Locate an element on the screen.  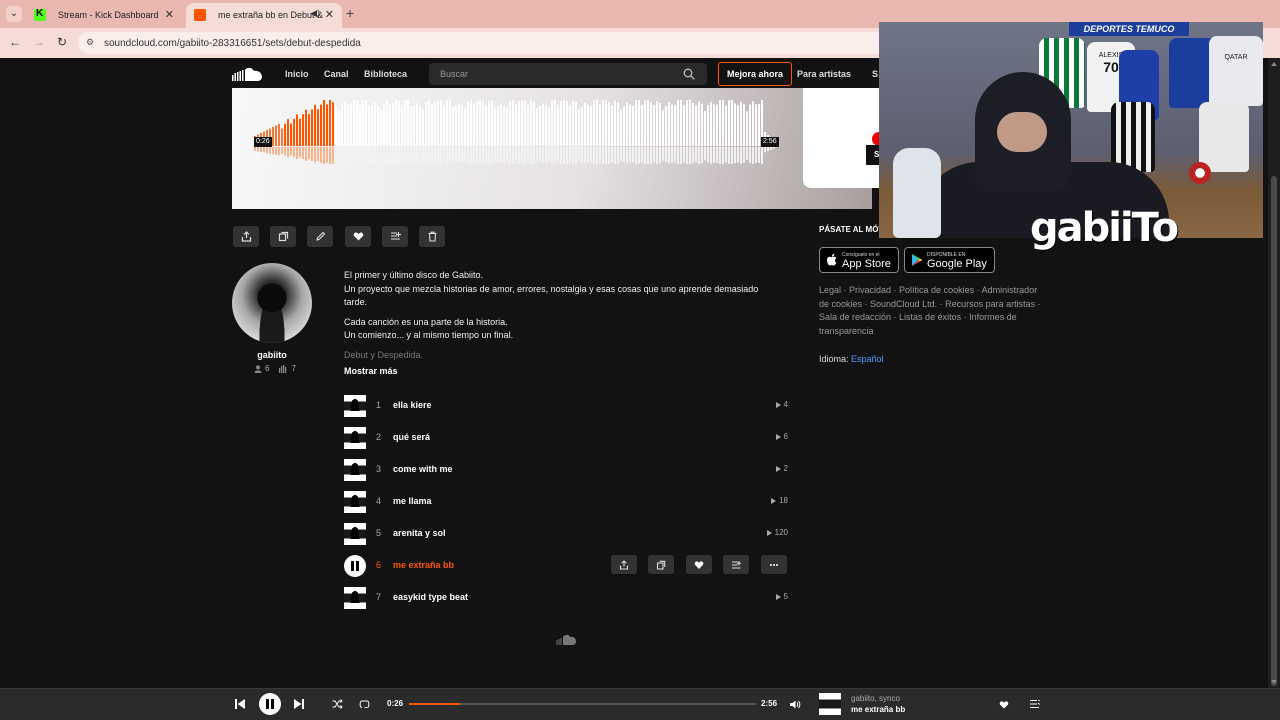
progress-bar is located at coordinates (582, 704).